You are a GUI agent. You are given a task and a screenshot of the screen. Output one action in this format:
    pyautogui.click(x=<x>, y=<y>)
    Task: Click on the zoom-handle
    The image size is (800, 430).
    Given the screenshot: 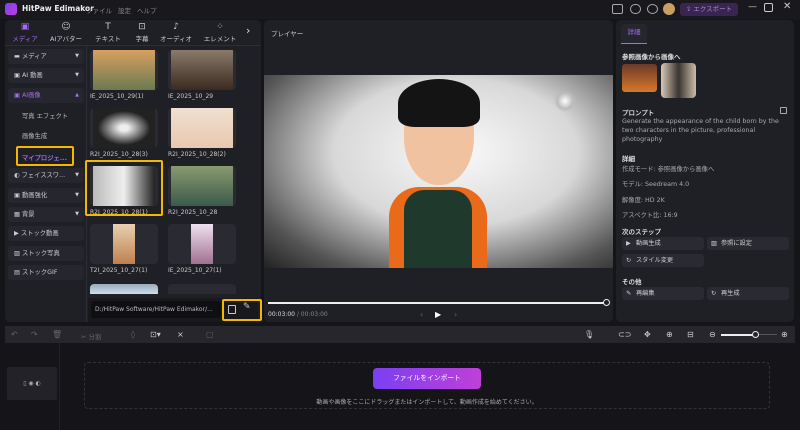 What is the action you would take?
    pyautogui.click(x=755, y=334)
    